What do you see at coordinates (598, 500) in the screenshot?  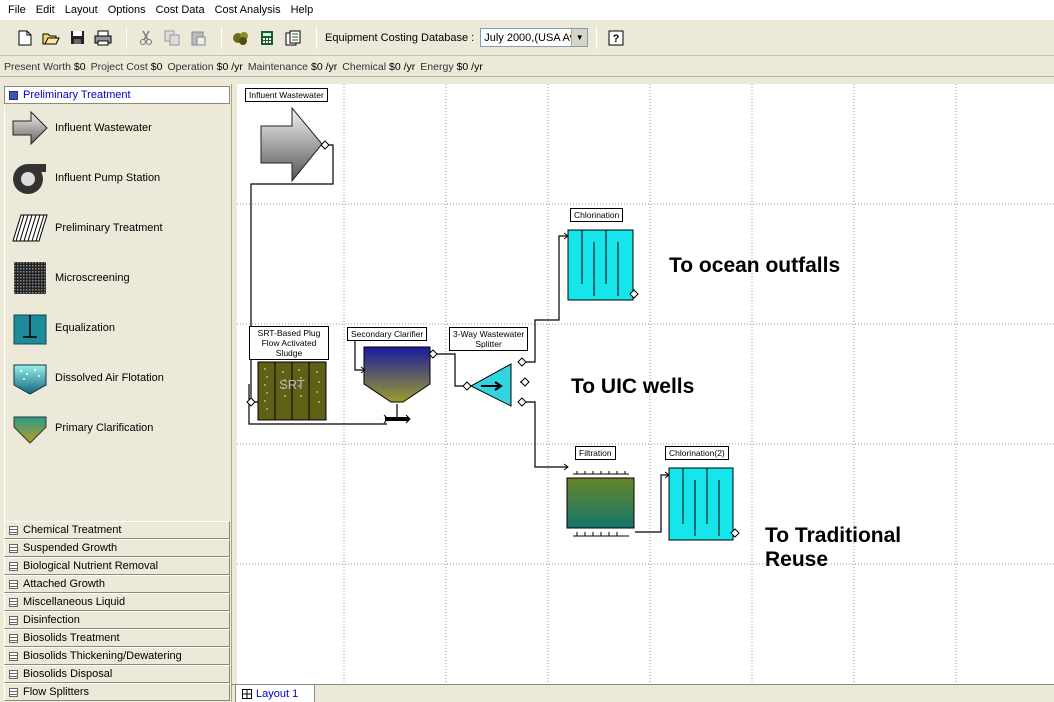 I see `filtration-unit` at bounding box center [598, 500].